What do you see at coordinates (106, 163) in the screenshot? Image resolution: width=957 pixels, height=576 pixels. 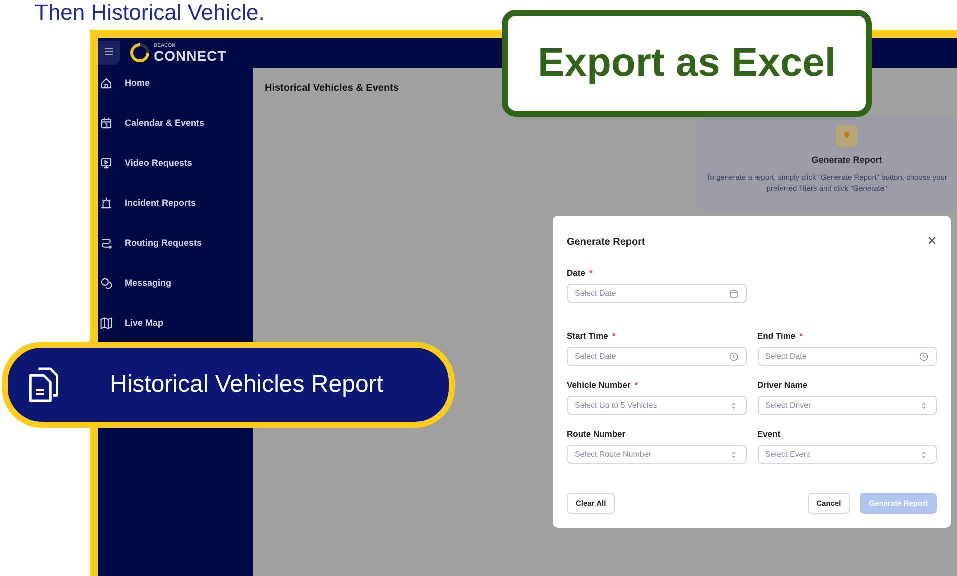 I see `video-icon` at bounding box center [106, 163].